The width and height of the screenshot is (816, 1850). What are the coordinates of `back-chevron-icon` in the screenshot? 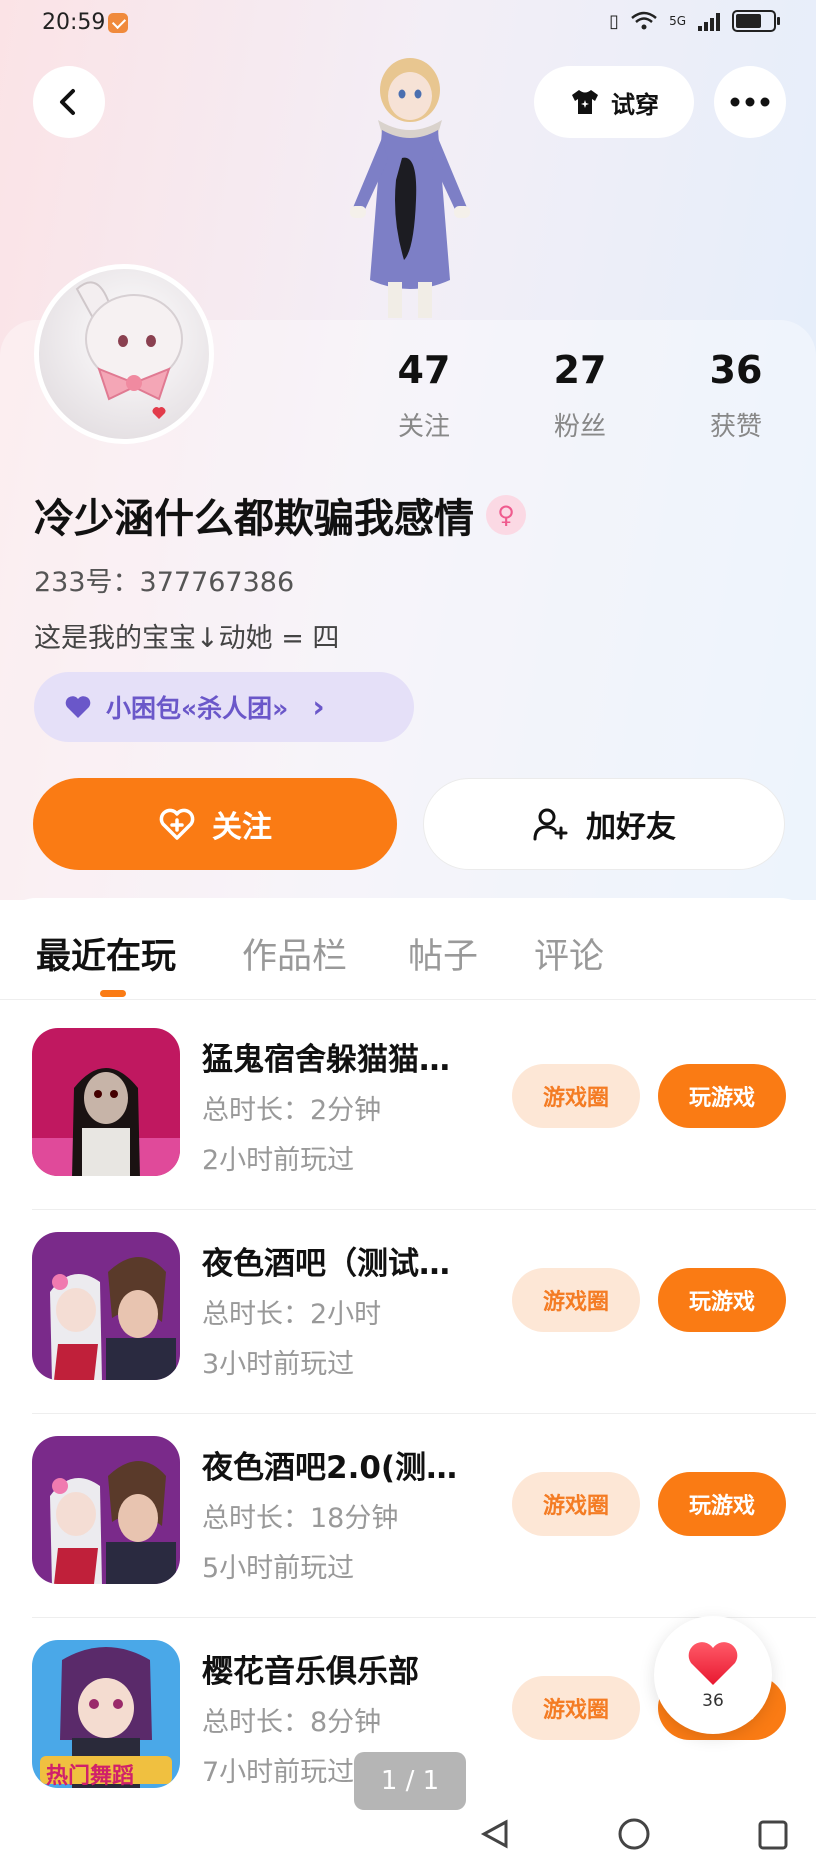 It's located at (67, 102).